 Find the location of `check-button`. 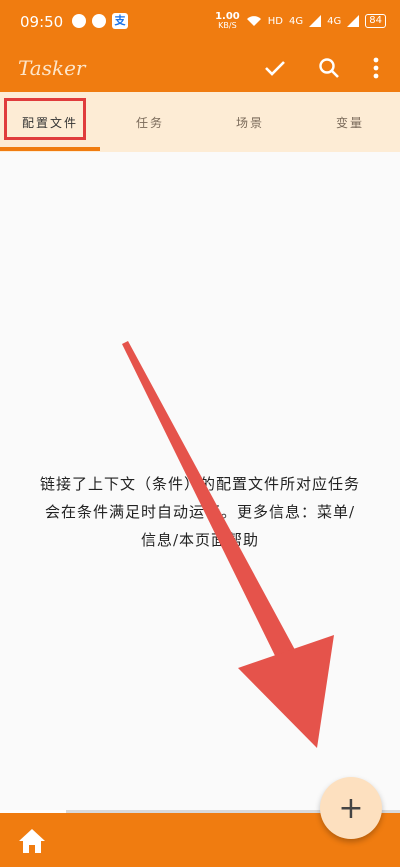

check-button is located at coordinates (275, 68).